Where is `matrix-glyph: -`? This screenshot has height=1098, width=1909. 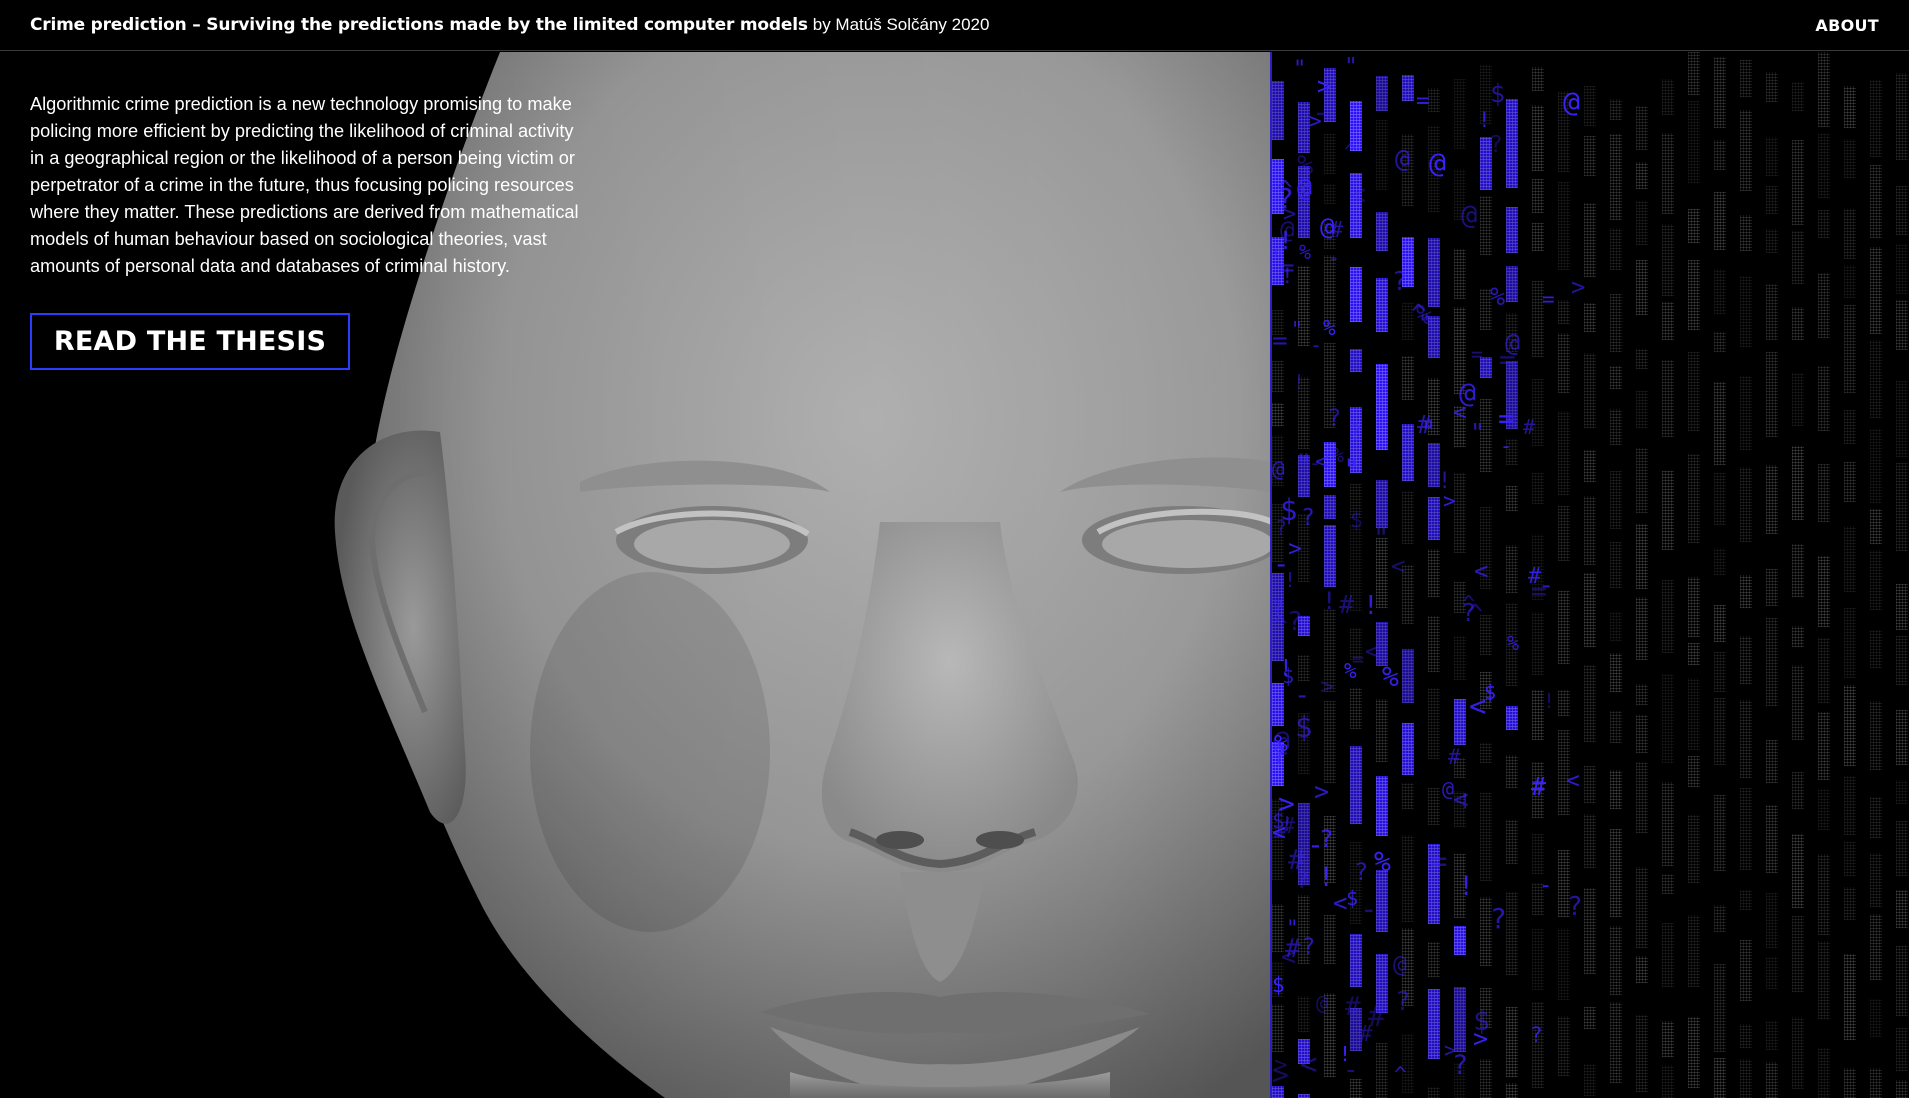 matrix-glyph: - is located at coordinates (1506, 446).